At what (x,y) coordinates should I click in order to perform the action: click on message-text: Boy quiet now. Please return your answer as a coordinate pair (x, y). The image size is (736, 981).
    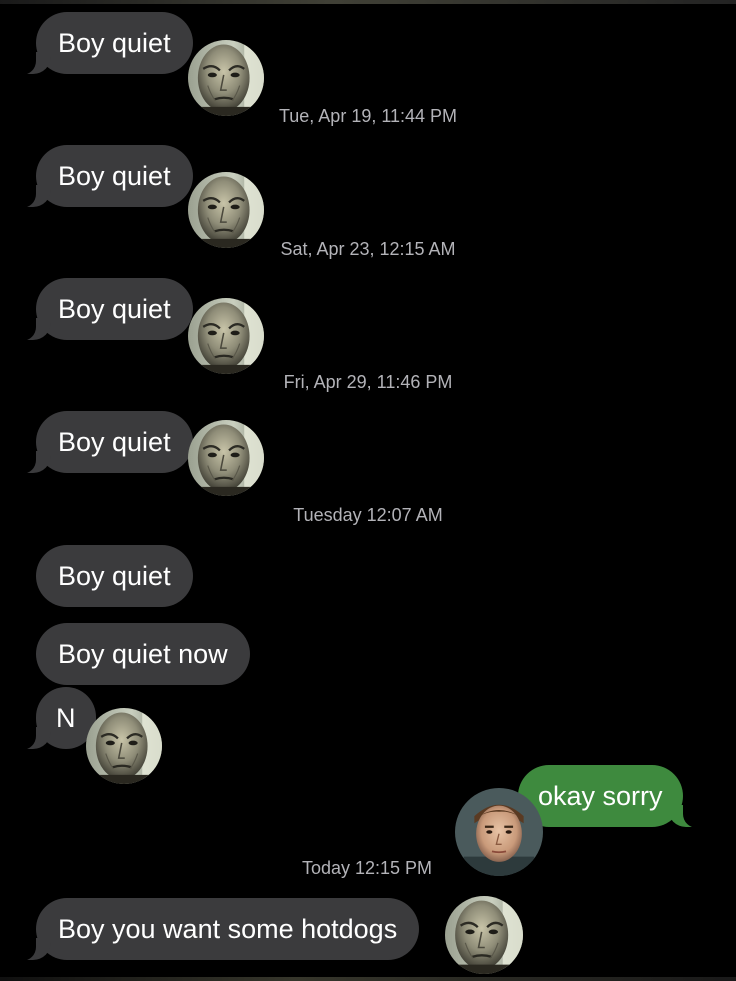
    Looking at the image, I should click on (143, 654).